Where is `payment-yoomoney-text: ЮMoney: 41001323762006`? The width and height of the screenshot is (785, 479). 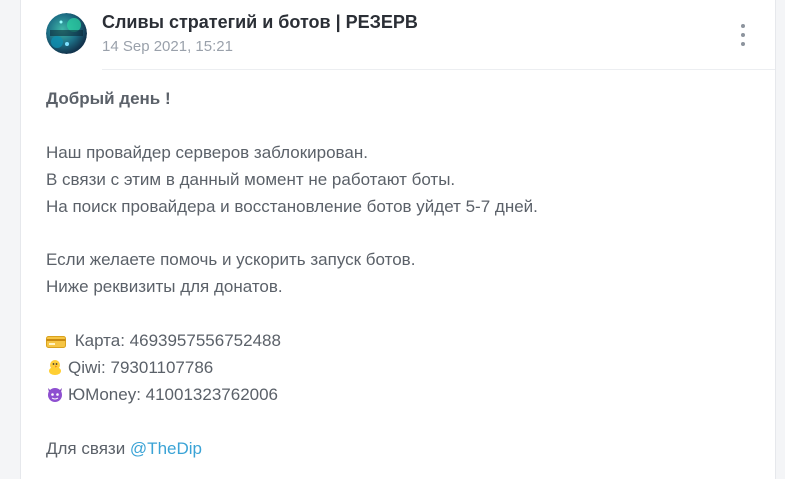
payment-yoomoney-text: ЮMoney: 41001323762006 is located at coordinates (173, 394).